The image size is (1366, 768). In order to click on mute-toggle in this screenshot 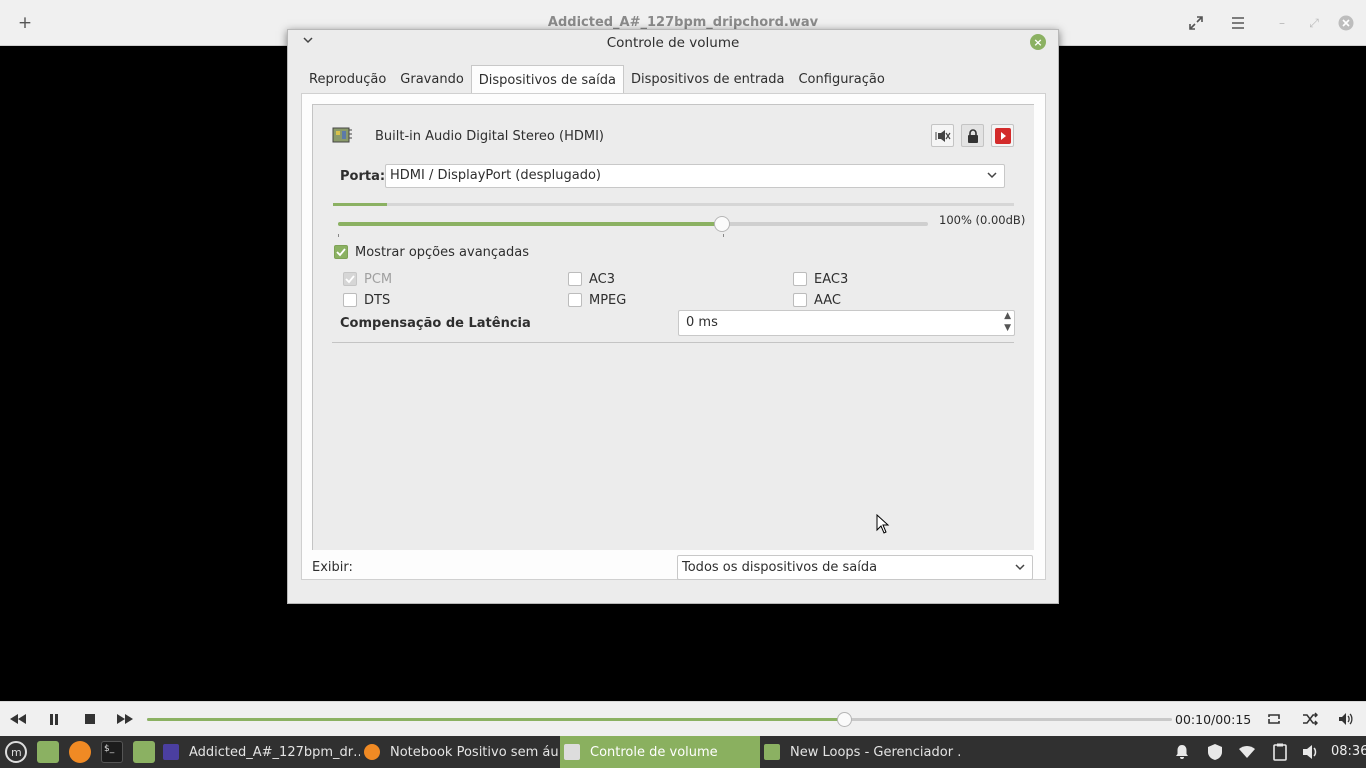, I will do `click(942, 135)`.